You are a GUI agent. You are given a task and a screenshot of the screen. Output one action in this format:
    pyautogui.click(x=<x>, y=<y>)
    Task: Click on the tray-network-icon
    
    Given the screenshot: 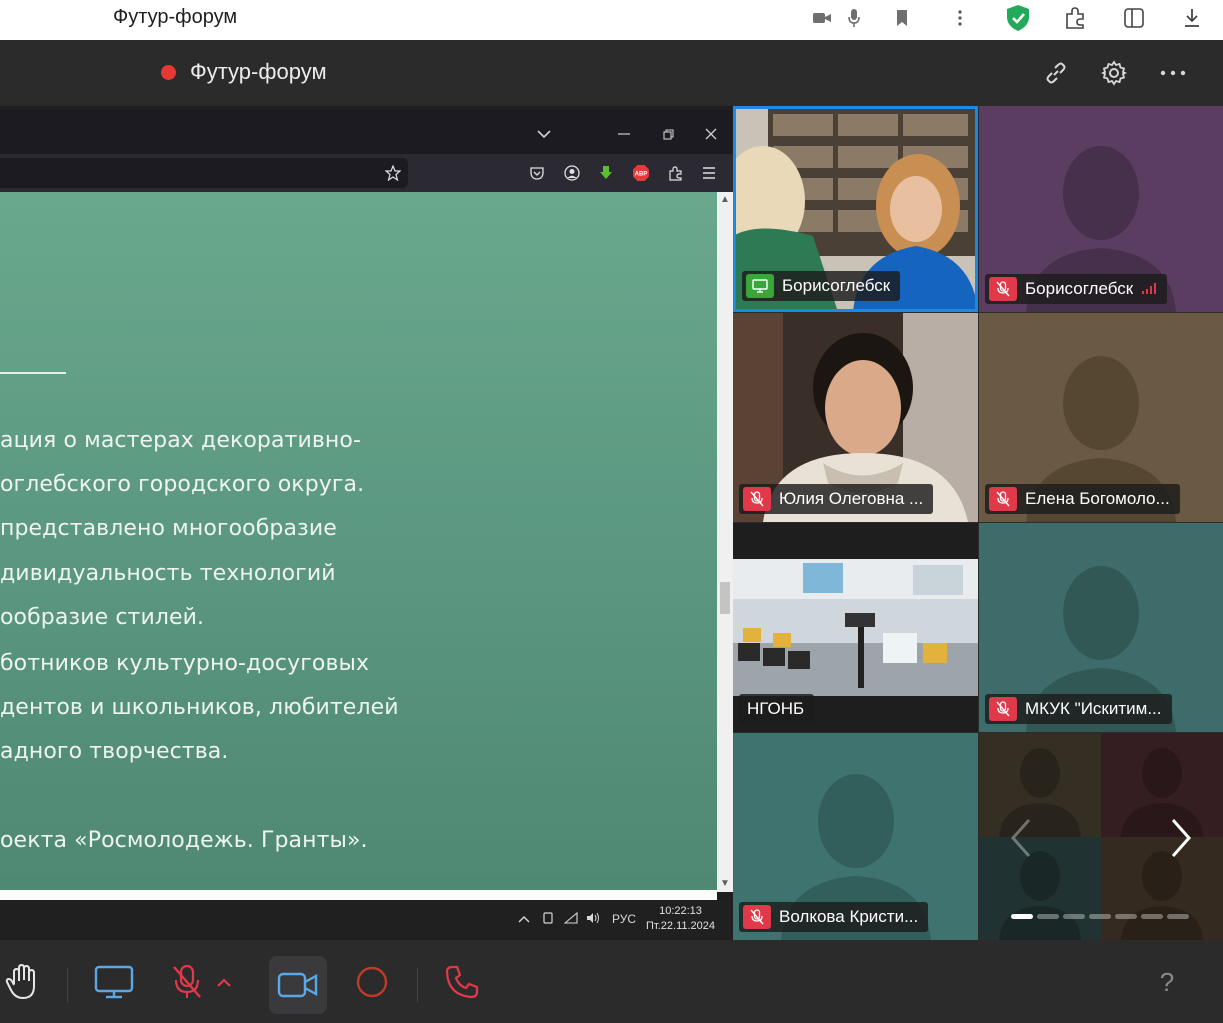 What is the action you would take?
    pyautogui.click(x=570, y=919)
    